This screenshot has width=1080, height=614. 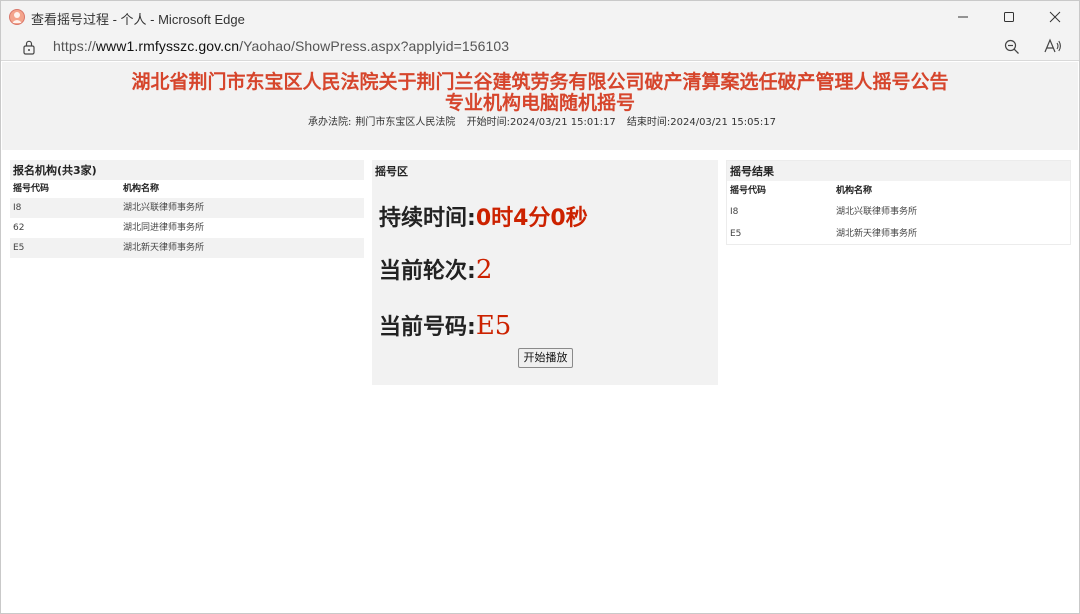 What do you see at coordinates (427, 327) in the screenshot?
I see `number-label: 当前号码:` at bounding box center [427, 327].